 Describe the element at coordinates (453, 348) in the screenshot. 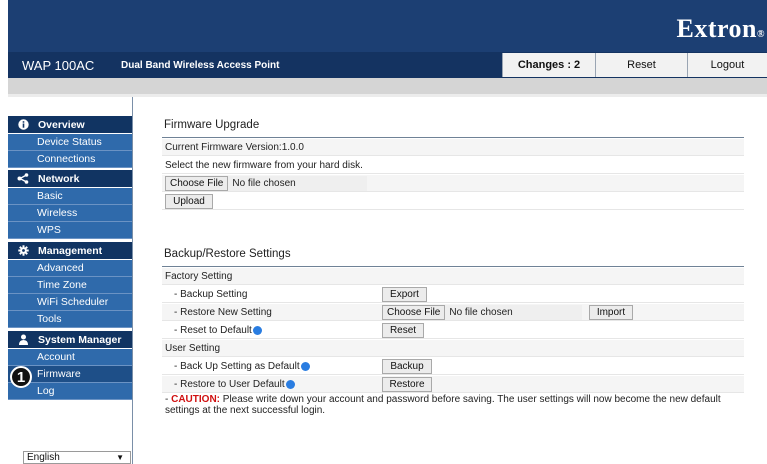

I see `user-setting-heading: User Setting` at that location.